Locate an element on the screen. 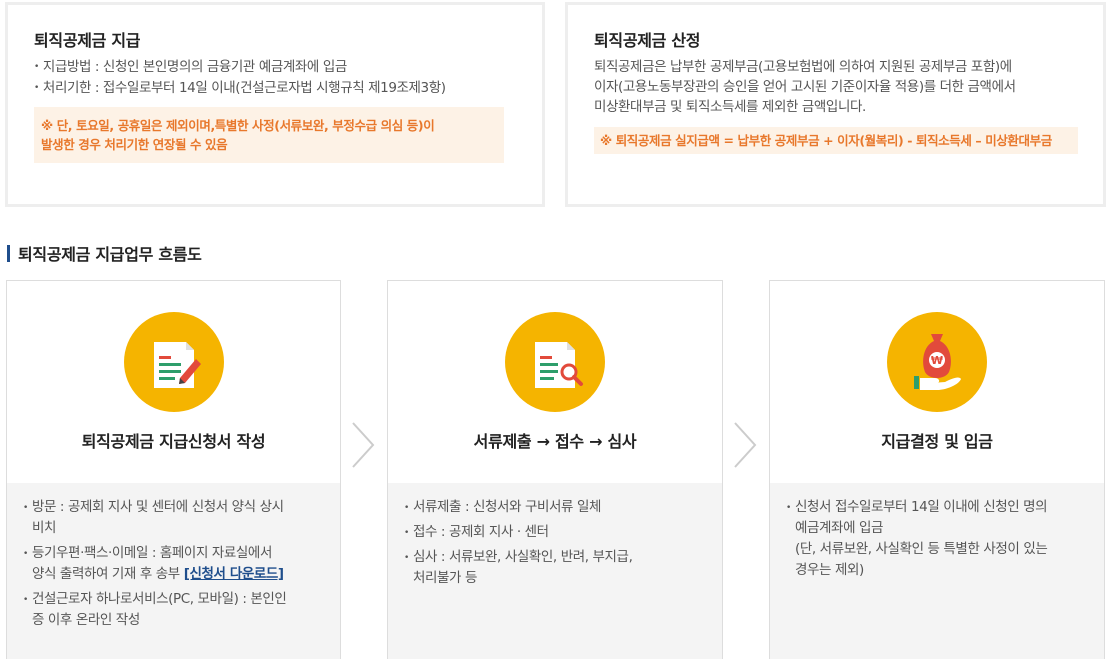 The height and width of the screenshot is (667, 1110). application-download-link: [신청서 다운로드] is located at coordinates (234, 574).